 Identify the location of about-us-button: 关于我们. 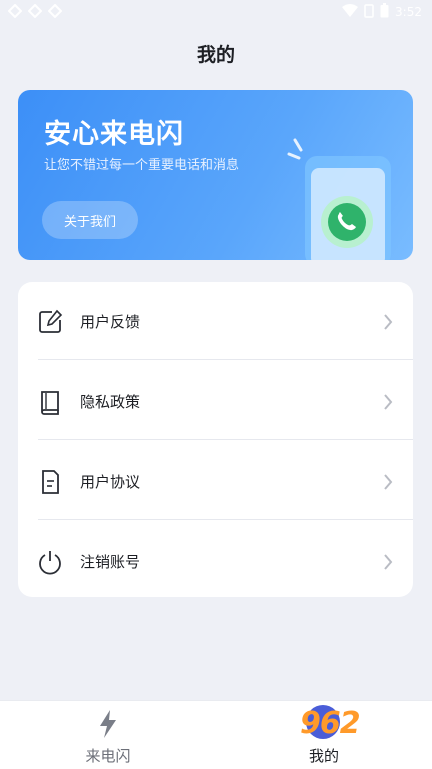
(90, 220).